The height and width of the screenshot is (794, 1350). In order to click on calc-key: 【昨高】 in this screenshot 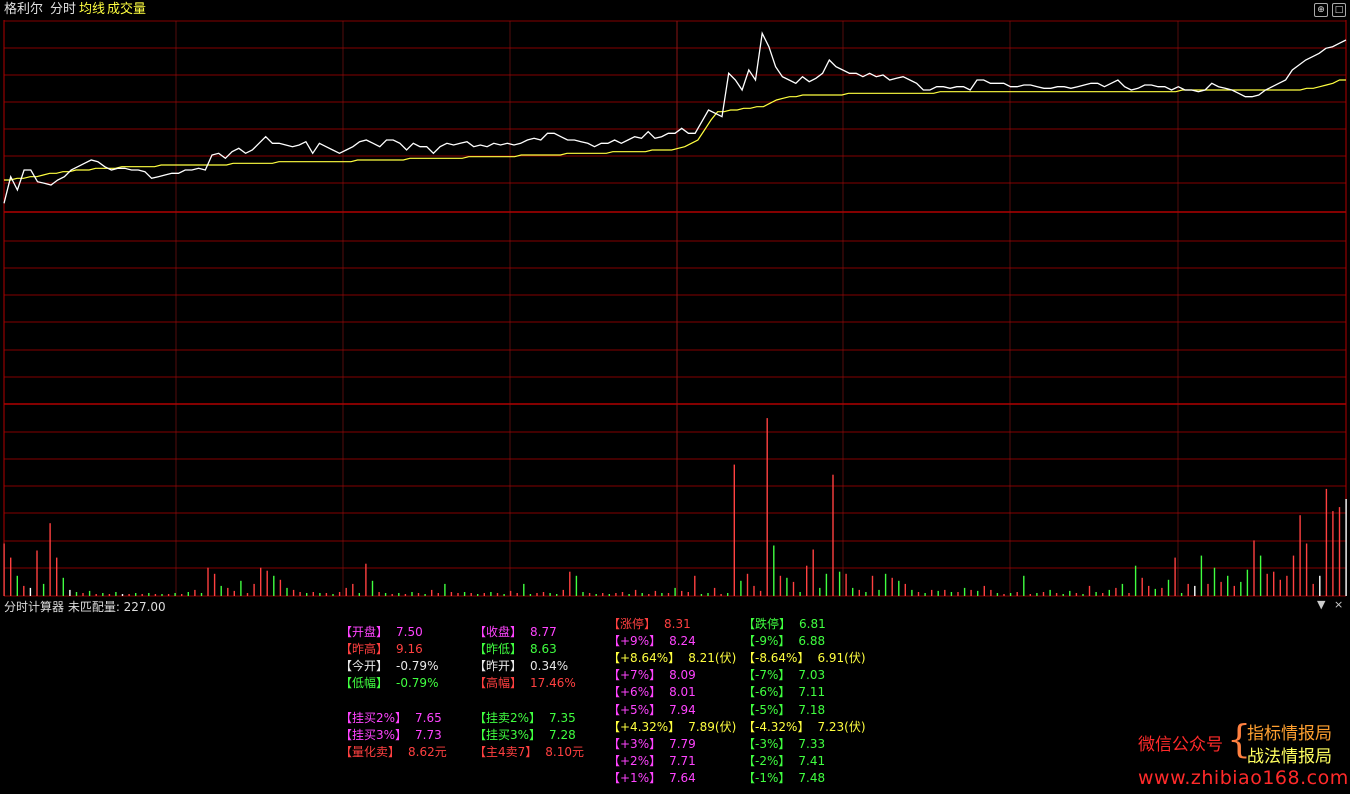, I will do `click(364, 649)`.